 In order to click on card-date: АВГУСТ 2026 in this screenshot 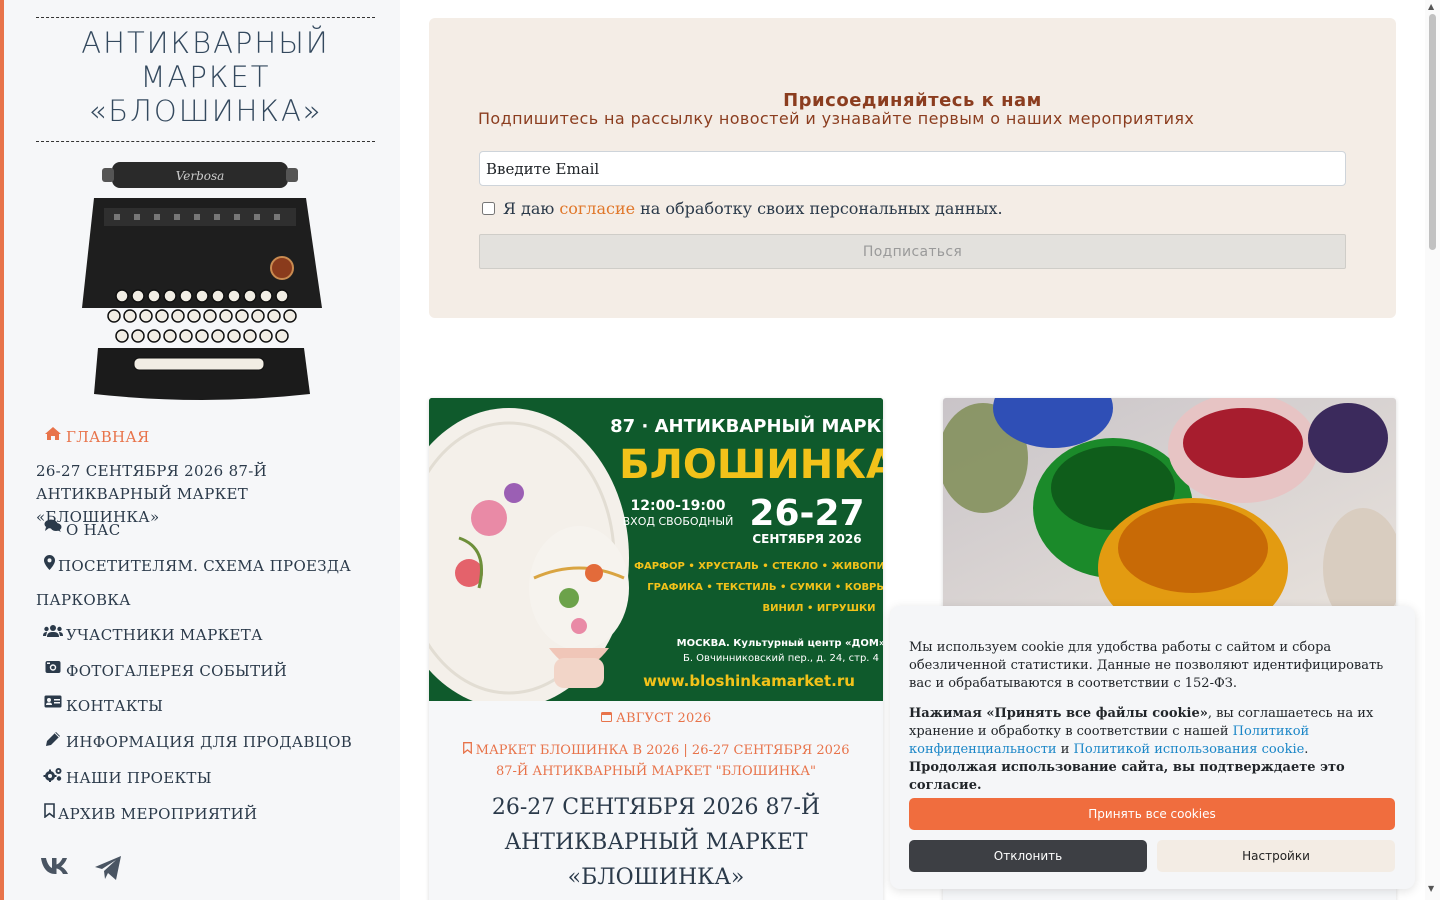, I will do `click(656, 718)`.